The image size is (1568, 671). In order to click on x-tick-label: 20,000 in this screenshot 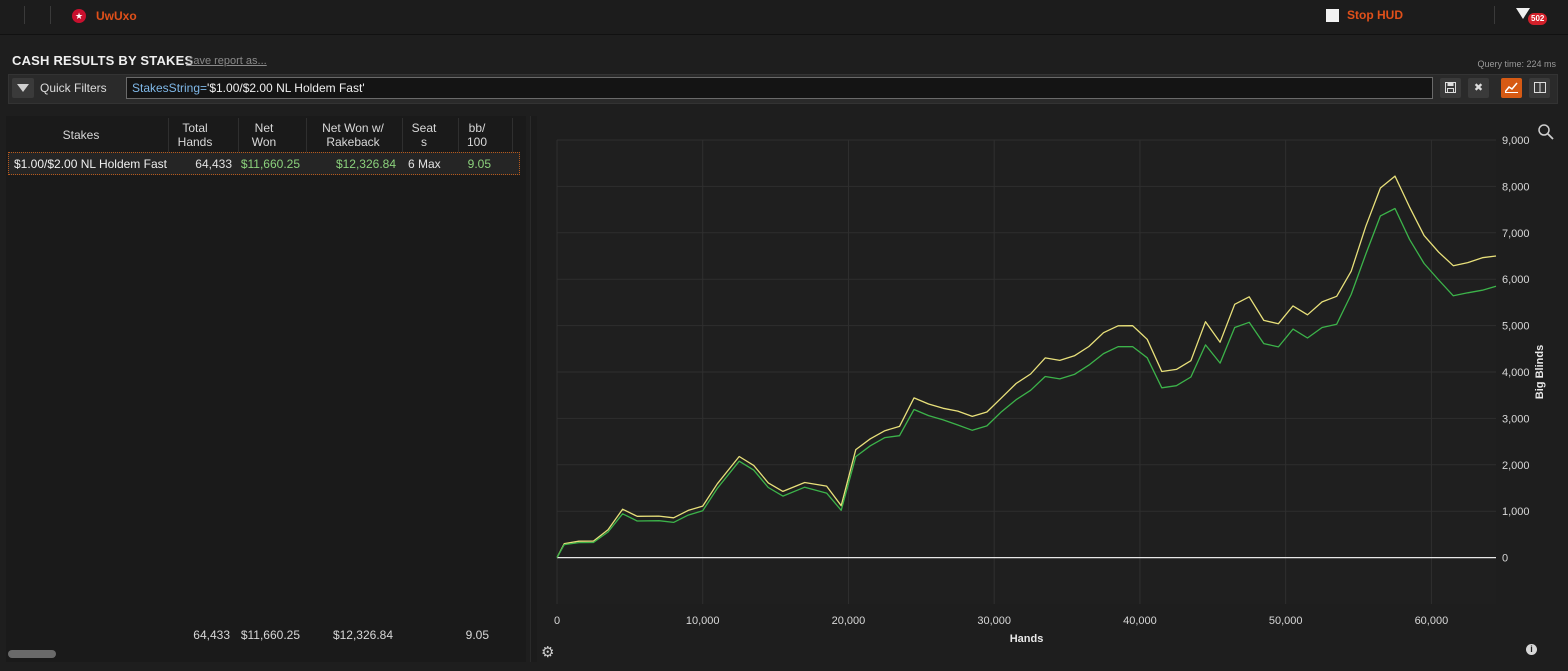, I will do `click(849, 621)`.